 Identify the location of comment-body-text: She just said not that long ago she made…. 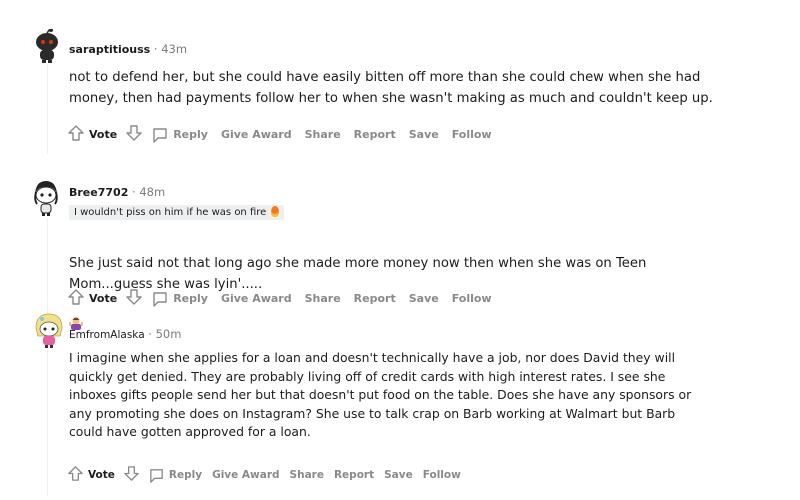
(358, 274).